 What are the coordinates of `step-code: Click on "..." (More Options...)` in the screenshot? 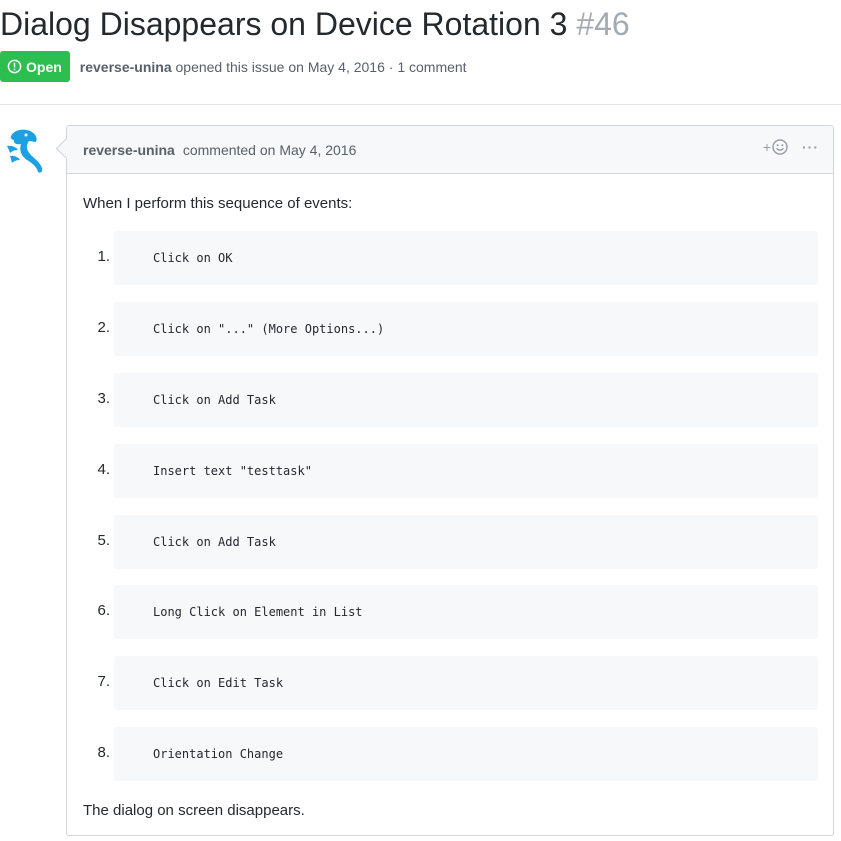 It's located at (269, 329).